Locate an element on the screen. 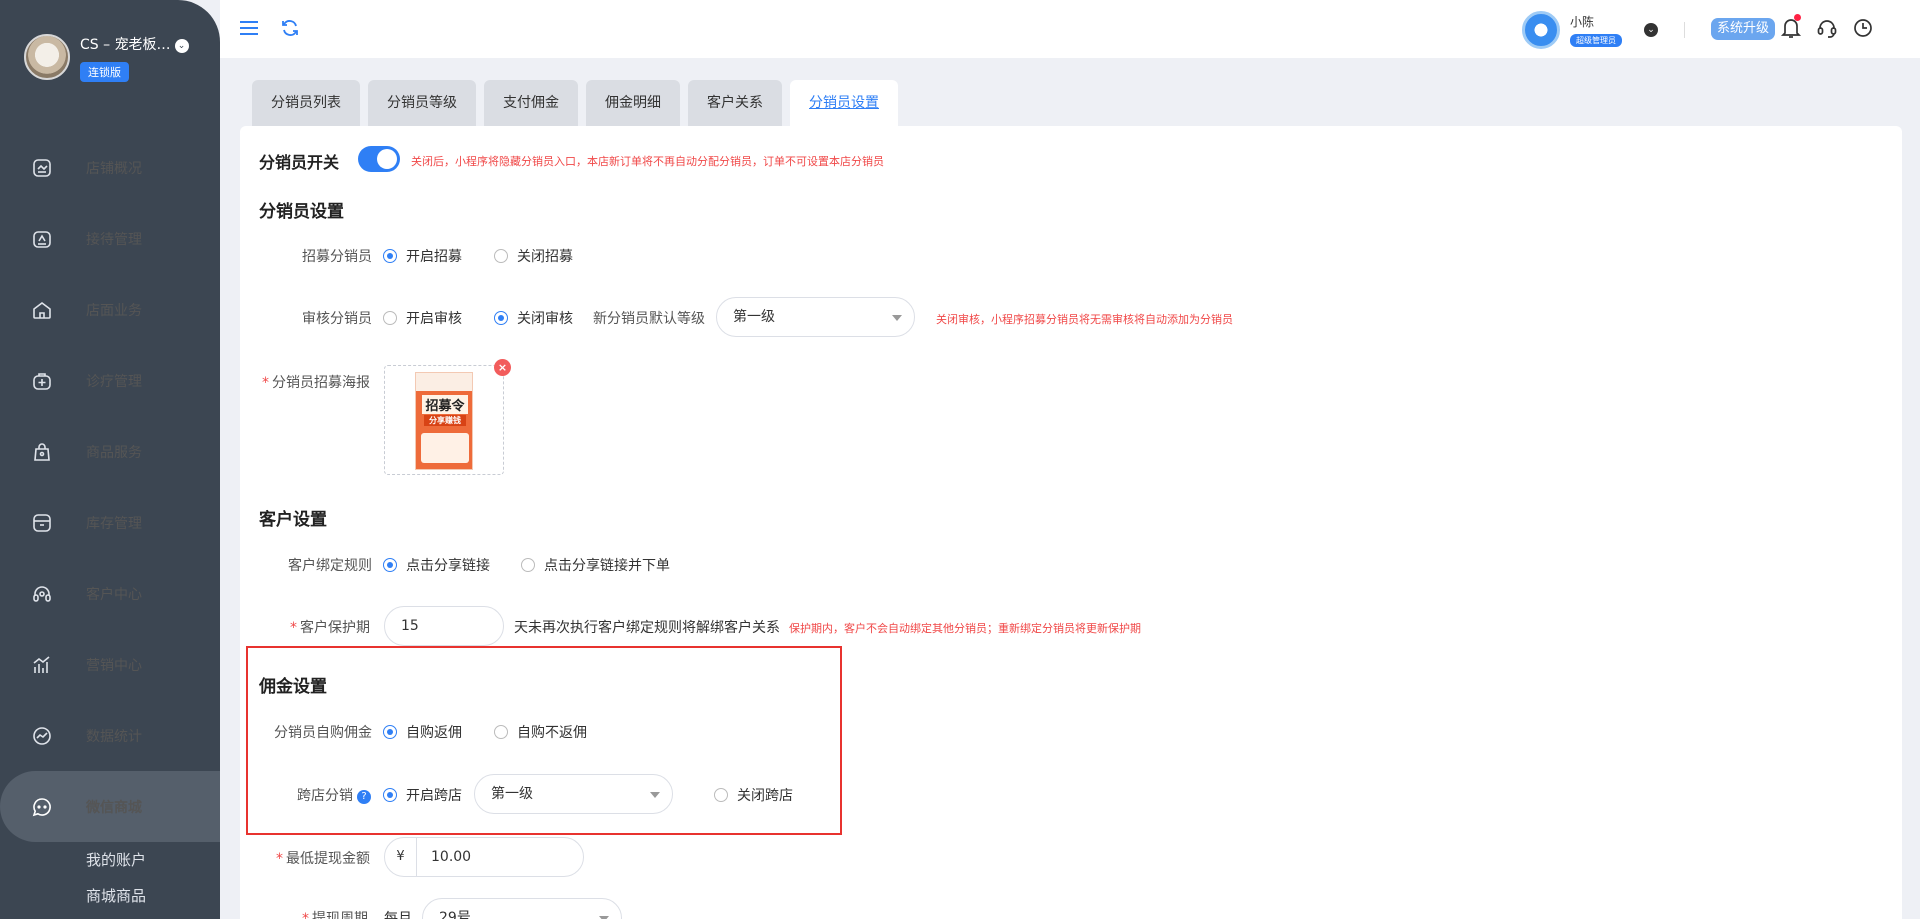  poster-card is located at coordinates (445, 448).